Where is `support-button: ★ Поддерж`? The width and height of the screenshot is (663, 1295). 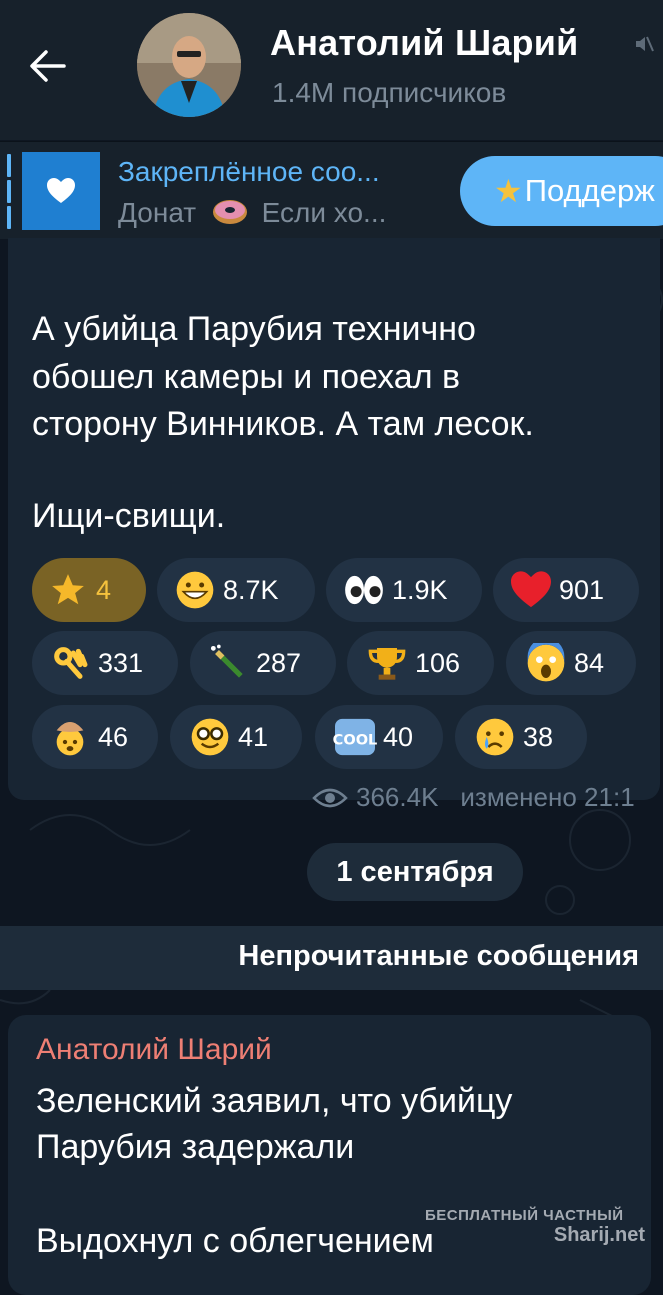 support-button: ★ Поддерж is located at coordinates (561, 191).